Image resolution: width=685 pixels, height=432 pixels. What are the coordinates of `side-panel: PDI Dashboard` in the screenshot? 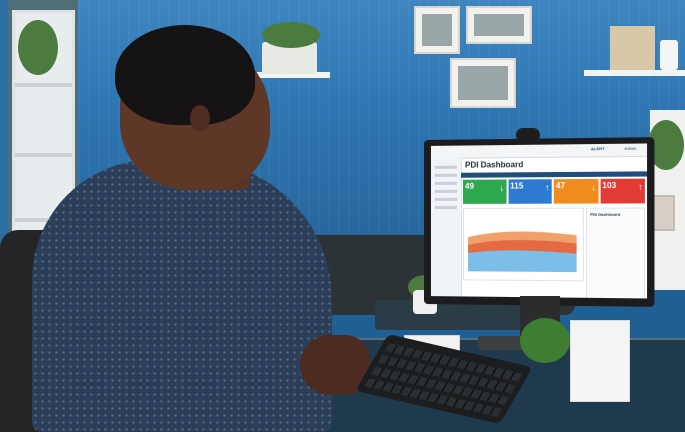 It's located at (615, 253).